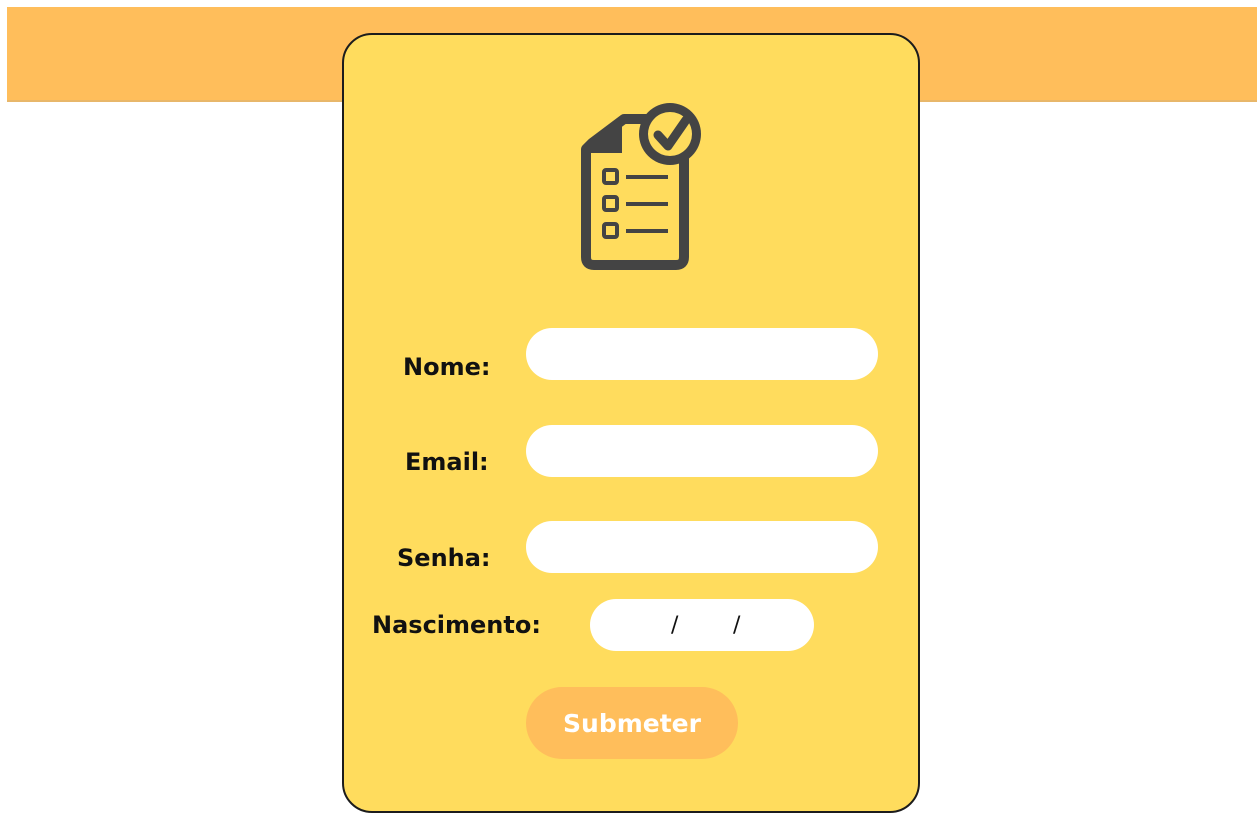 This screenshot has height=813, width=1257. What do you see at coordinates (456, 625) in the screenshot?
I see `birthdate-label: Nascimento:` at bounding box center [456, 625].